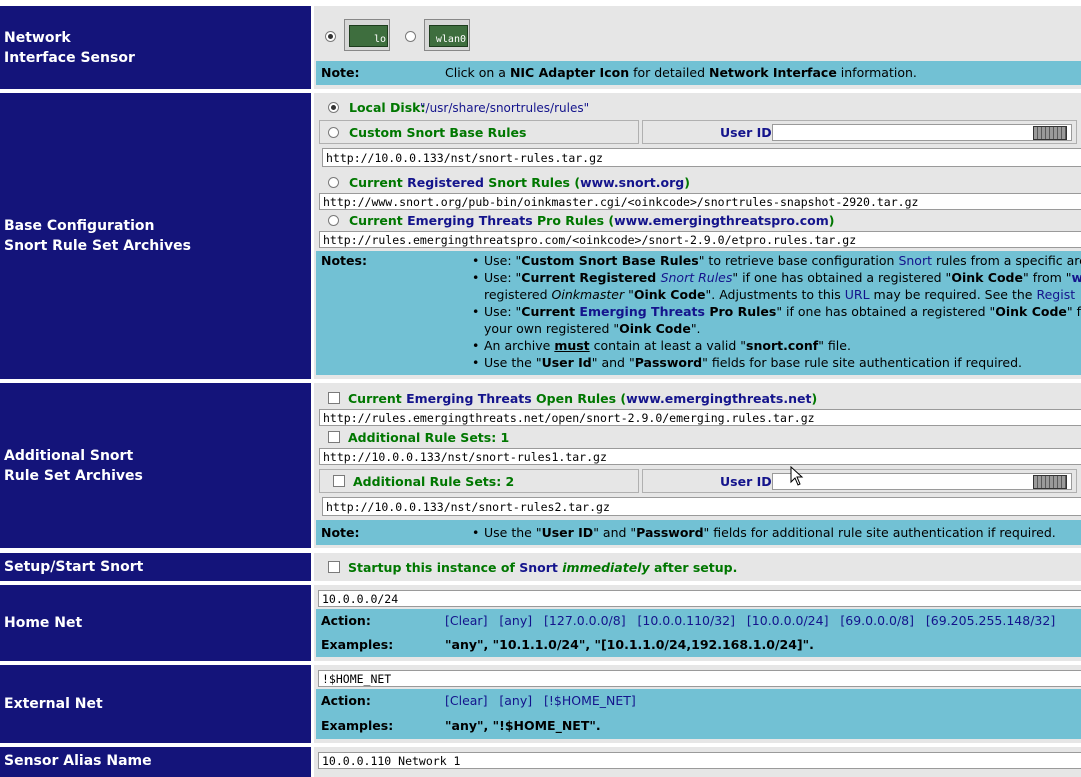 The height and width of the screenshot is (777, 1081). Describe the element at coordinates (74, 567) in the screenshot. I see `label-setup-text: Setup/Start Snort` at that location.